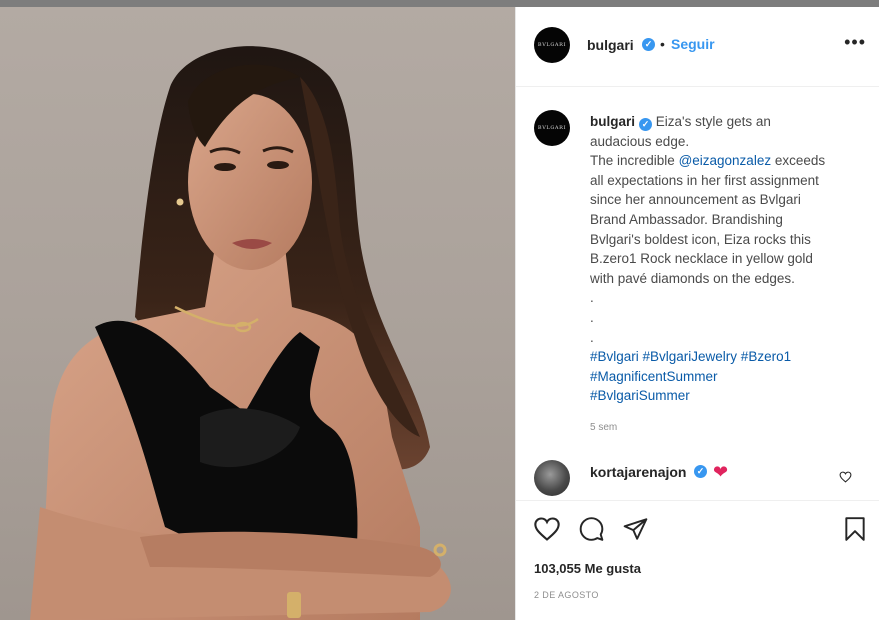  What do you see at coordinates (855, 529) in the screenshot?
I see `save-bookmark-icon` at bounding box center [855, 529].